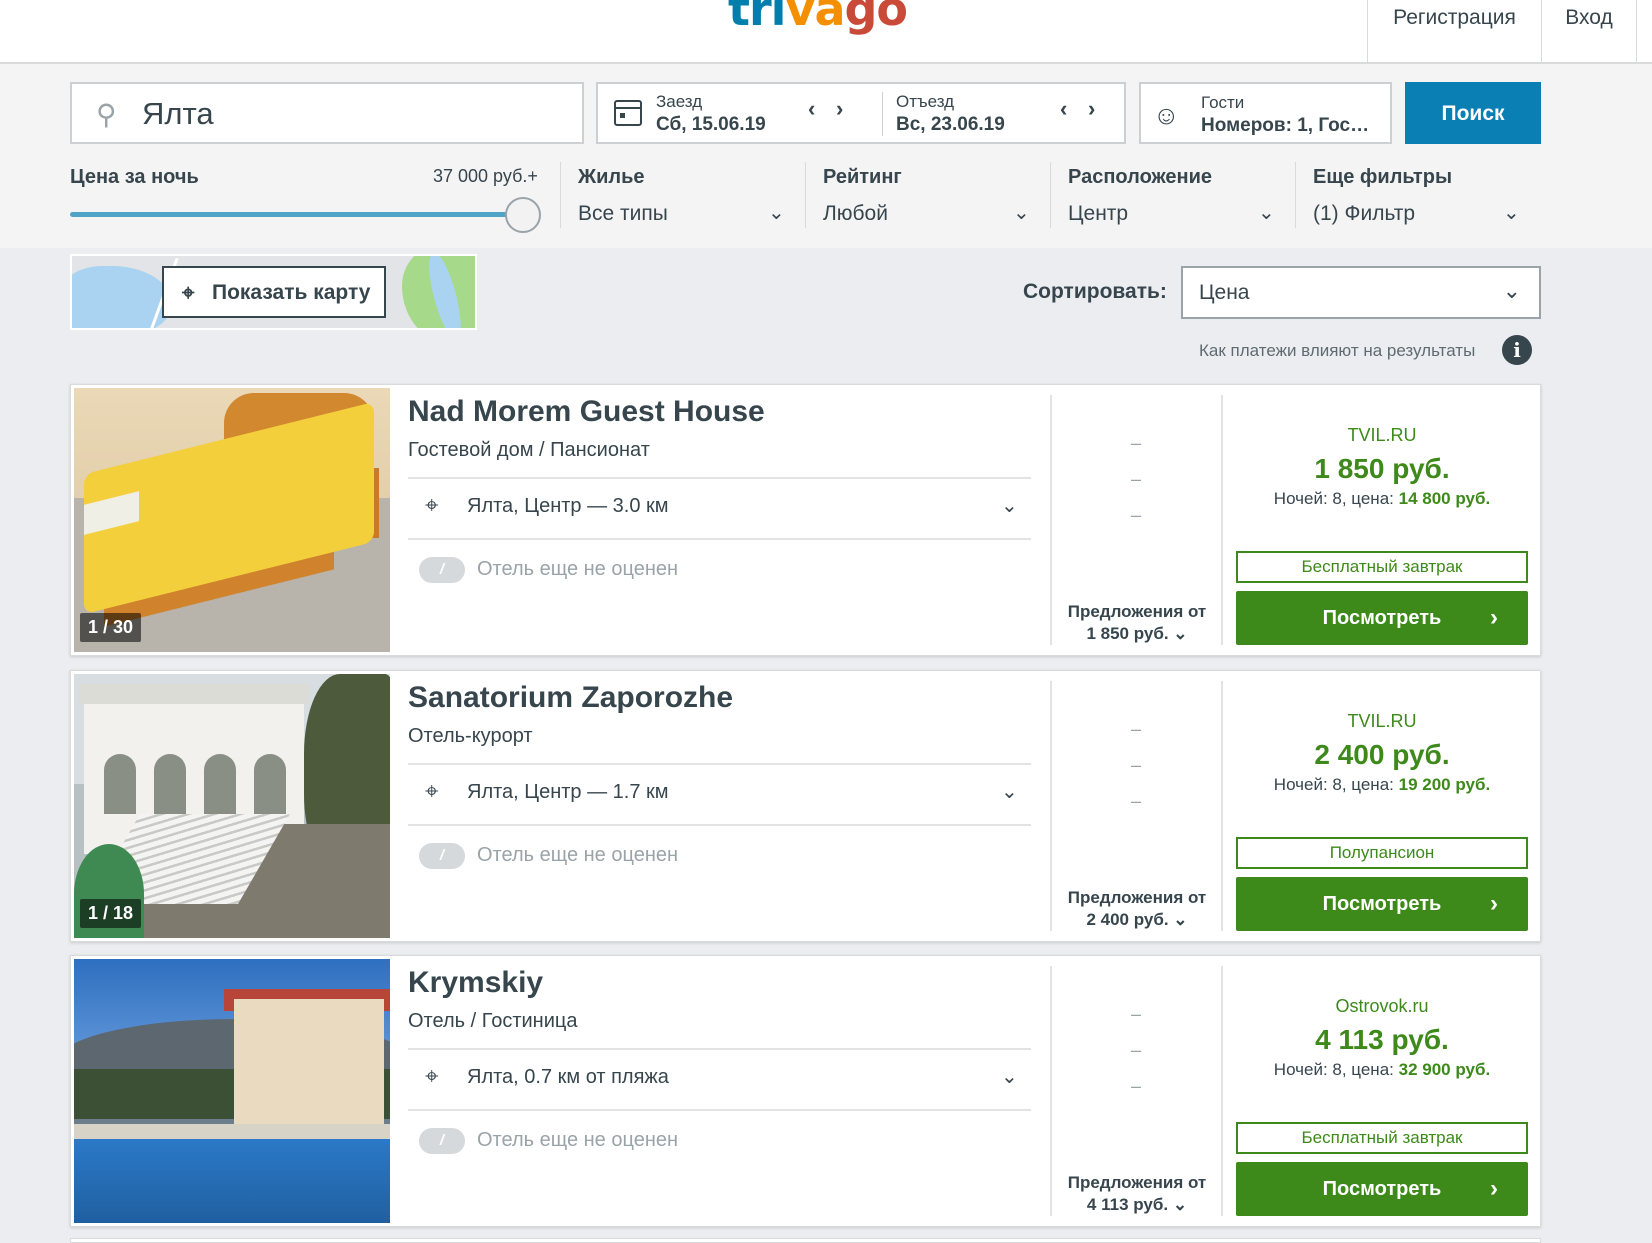 This screenshot has width=1652, height=1243. I want to click on offers-price: 2 400 руб. ⌄, so click(1137, 920).